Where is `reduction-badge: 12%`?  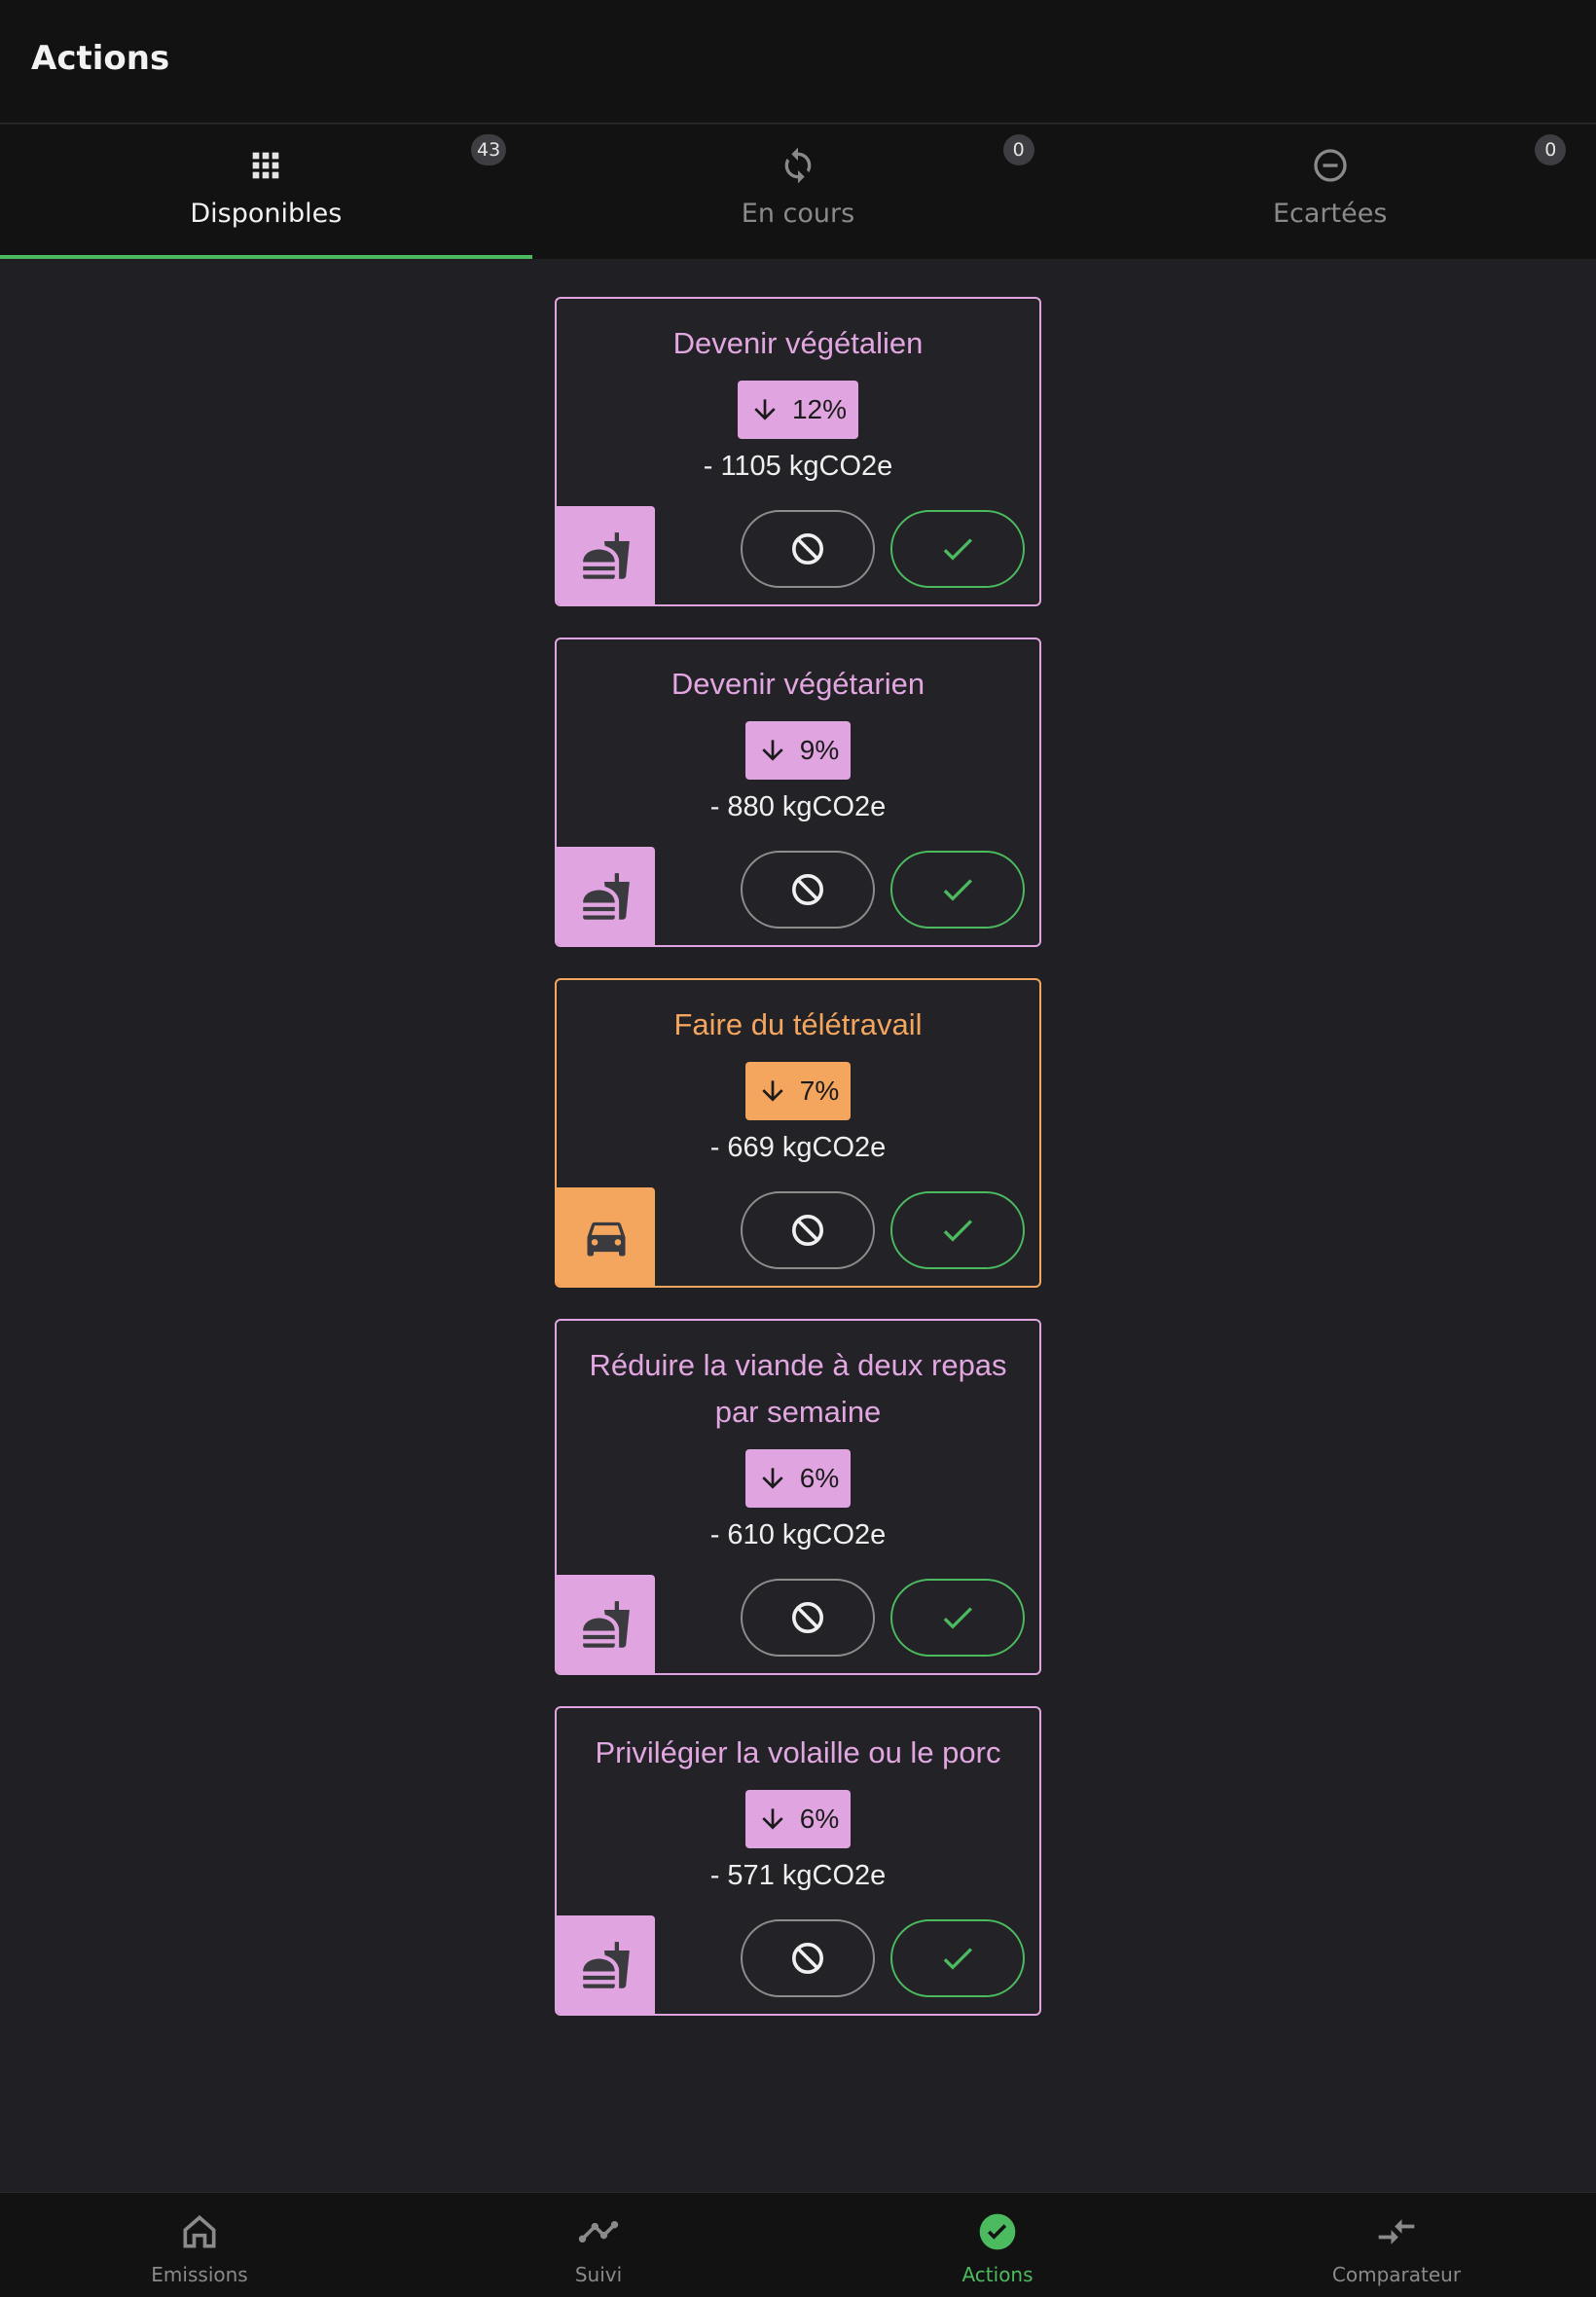
reduction-badge: 12% is located at coordinates (798, 410).